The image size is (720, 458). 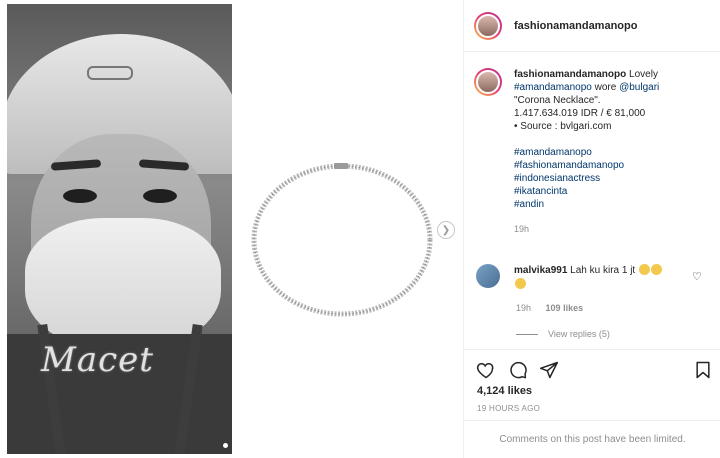 What do you see at coordinates (697, 276) in the screenshot?
I see `comment-like-icon: ♡` at bounding box center [697, 276].